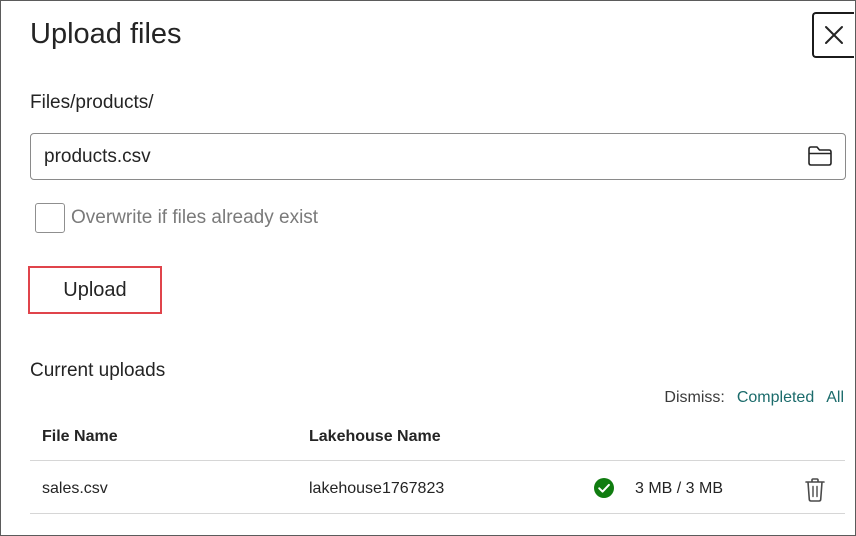  Describe the element at coordinates (820, 156) in the screenshot. I see `folder-icon` at that location.